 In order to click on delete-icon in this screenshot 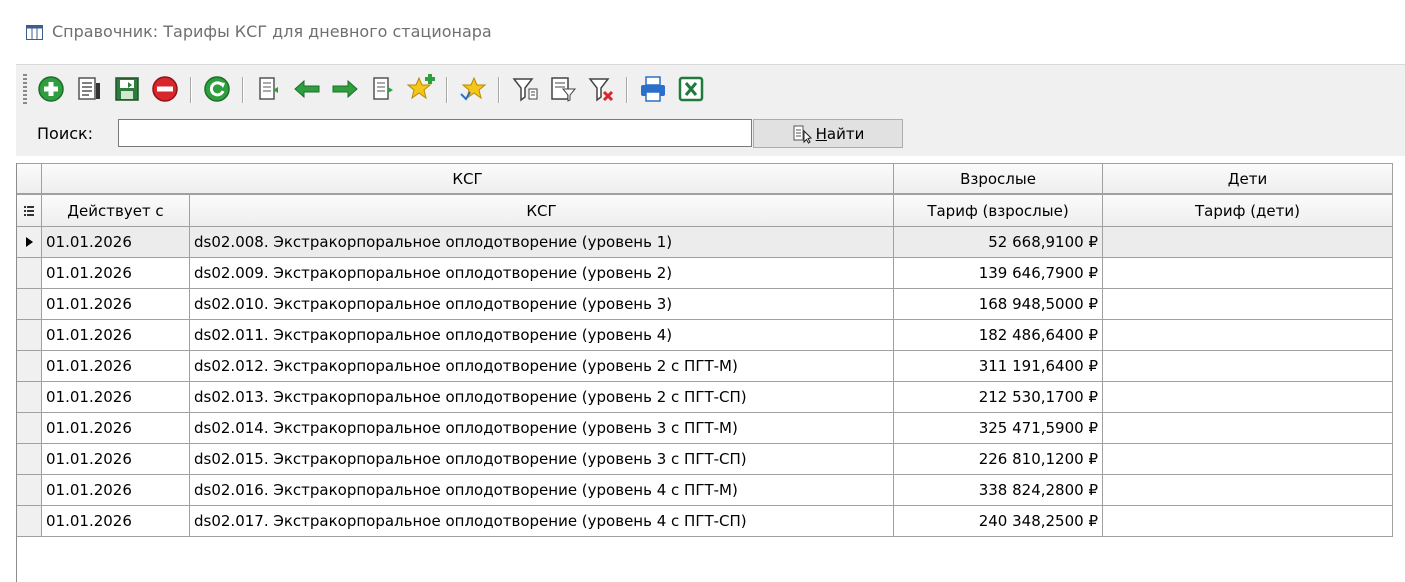, I will do `click(165, 89)`.